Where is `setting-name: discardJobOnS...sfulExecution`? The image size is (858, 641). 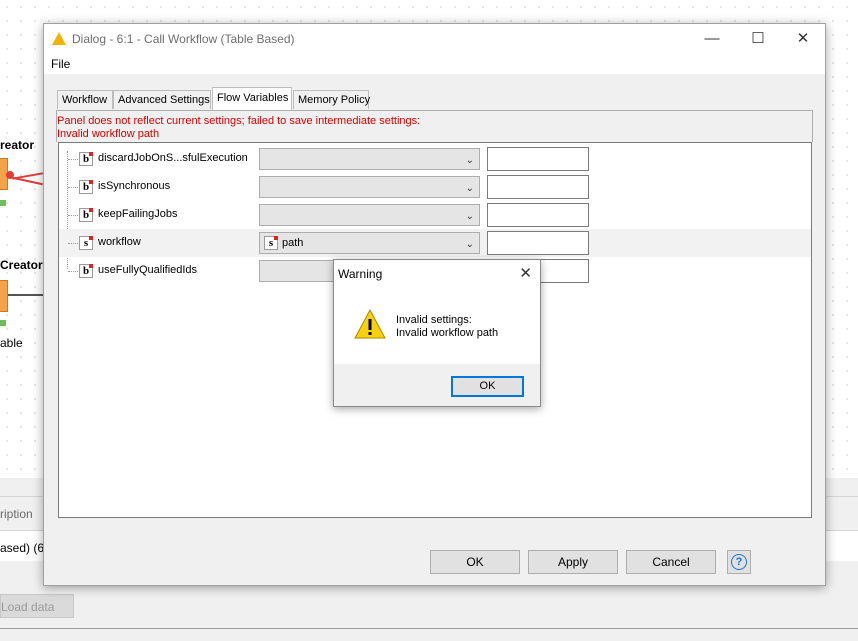 setting-name: discardJobOnS...sfulExecution is located at coordinates (173, 158).